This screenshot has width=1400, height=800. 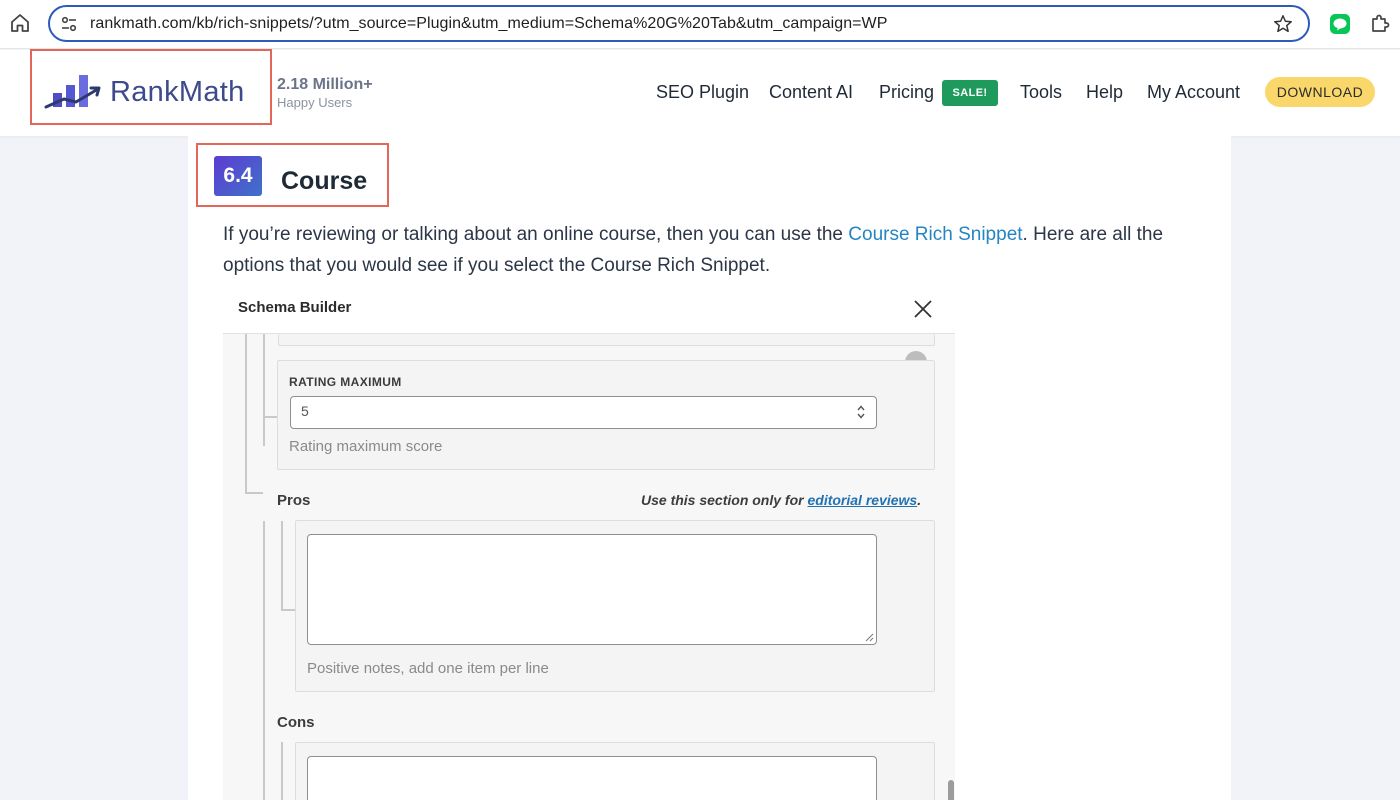 I want to click on close-icon, so click(x=923, y=309).